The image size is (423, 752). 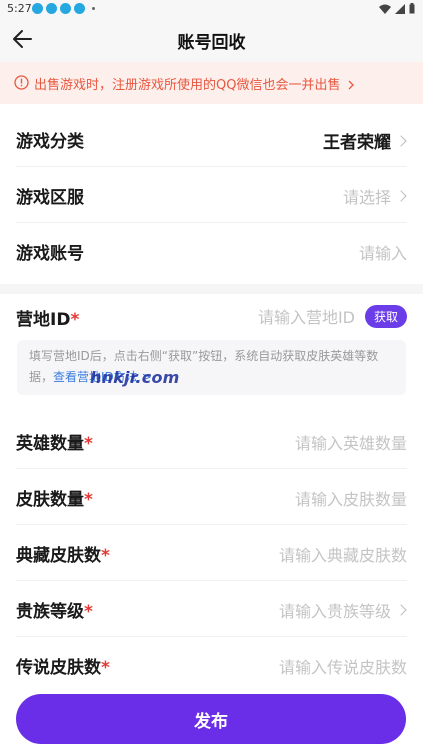 I want to click on camp-id-input: 请输入营地ID 获取, so click(x=332, y=316).